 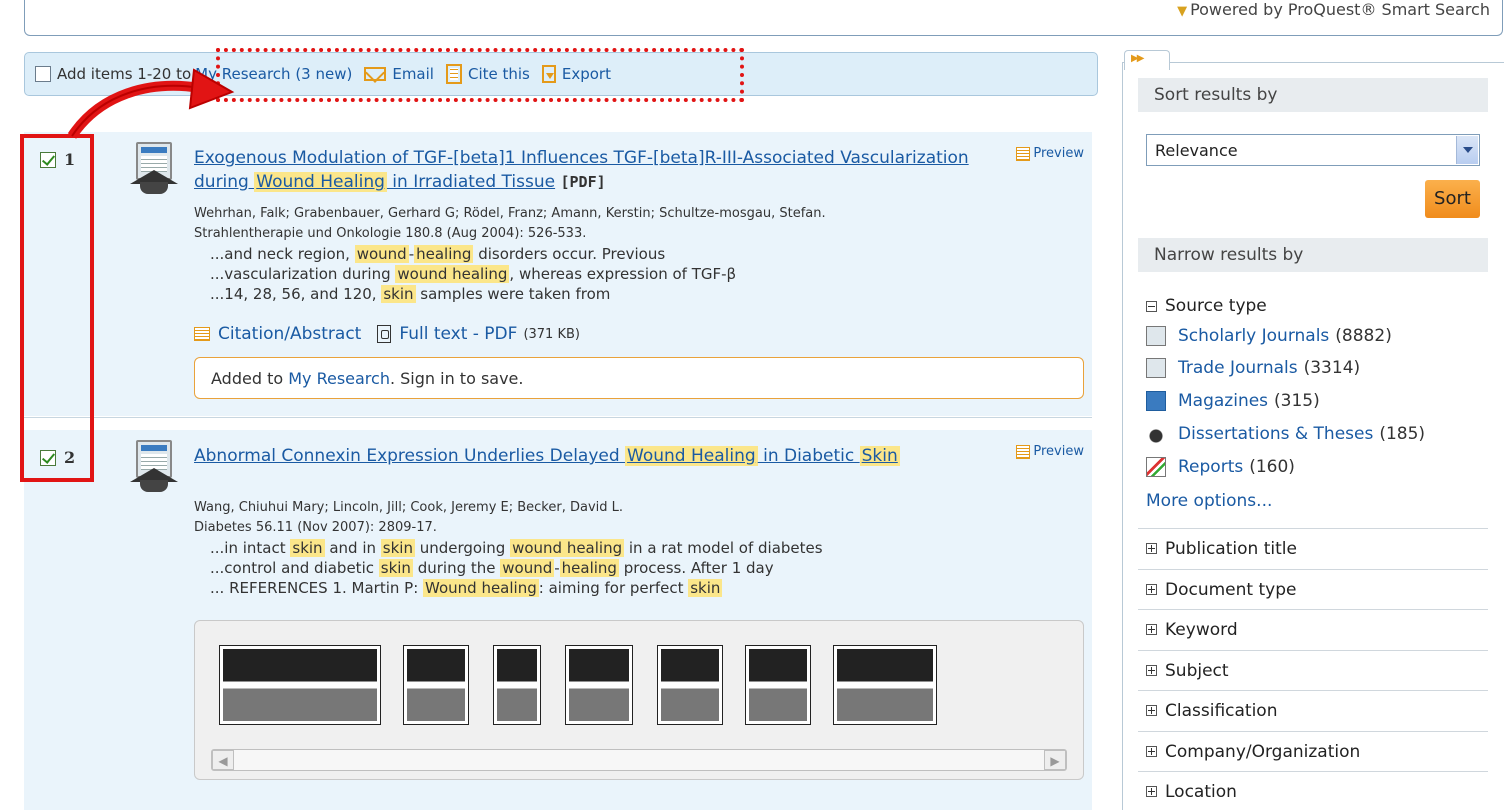 What do you see at coordinates (315, 527) in the screenshot?
I see `result-source: Diabetes 56.11 (Nov 2007): 2809-17.` at bounding box center [315, 527].